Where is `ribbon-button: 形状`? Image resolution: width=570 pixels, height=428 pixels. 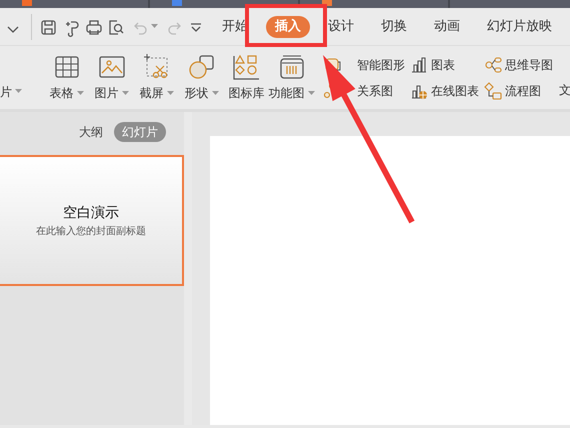
ribbon-button: 形状 is located at coordinates (201, 77).